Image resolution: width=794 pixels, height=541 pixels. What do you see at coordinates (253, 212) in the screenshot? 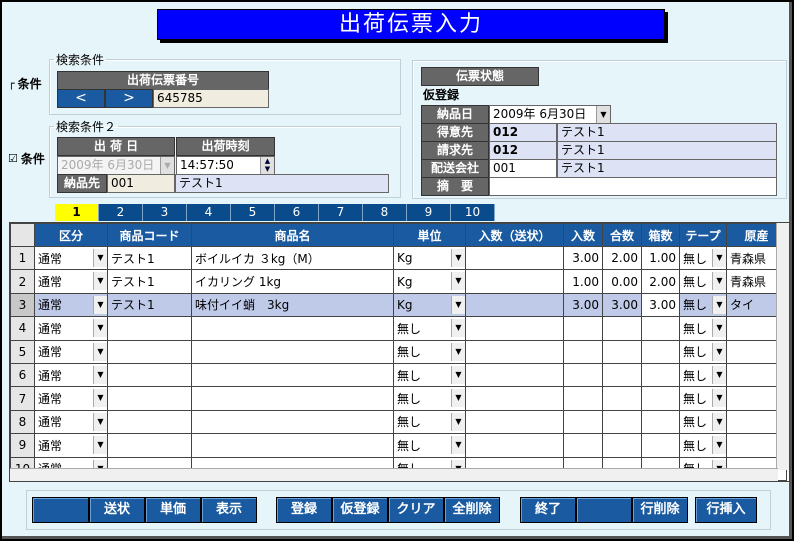
I see `tab-5: 5` at bounding box center [253, 212].